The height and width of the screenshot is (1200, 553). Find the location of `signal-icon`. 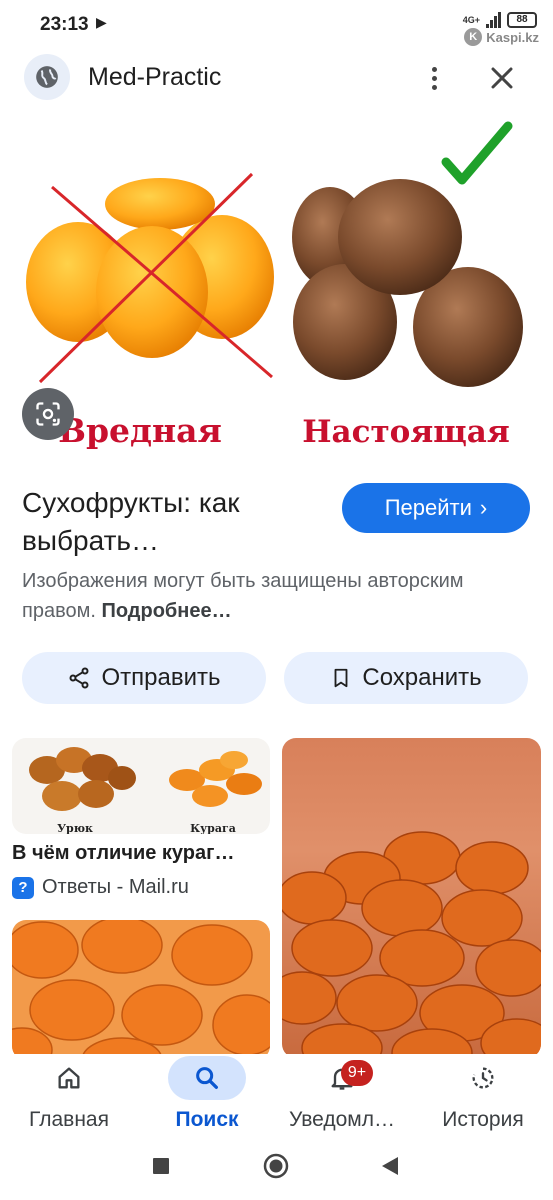

signal-icon is located at coordinates (493, 20).